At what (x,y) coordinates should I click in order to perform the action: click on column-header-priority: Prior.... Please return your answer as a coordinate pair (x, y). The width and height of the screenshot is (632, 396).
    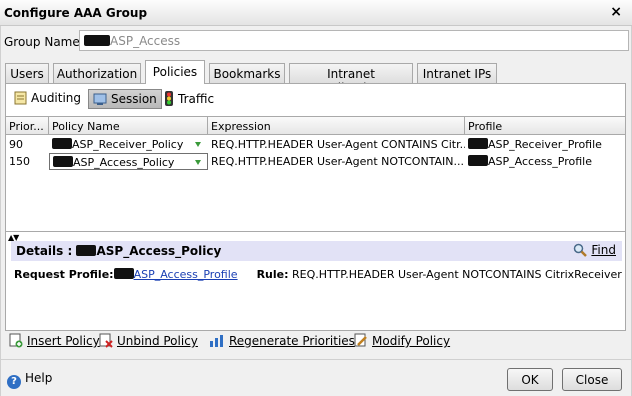
    Looking at the image, I should click on (27, 126).